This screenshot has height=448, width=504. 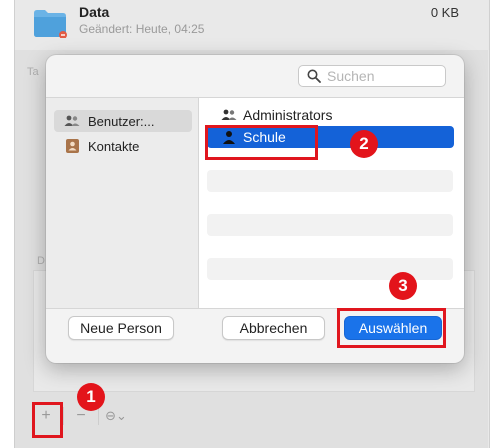 What do you see at coordinates (47, 420) in the screenshot?
I see `highlight-add-button` at bounding box center [47, 420].